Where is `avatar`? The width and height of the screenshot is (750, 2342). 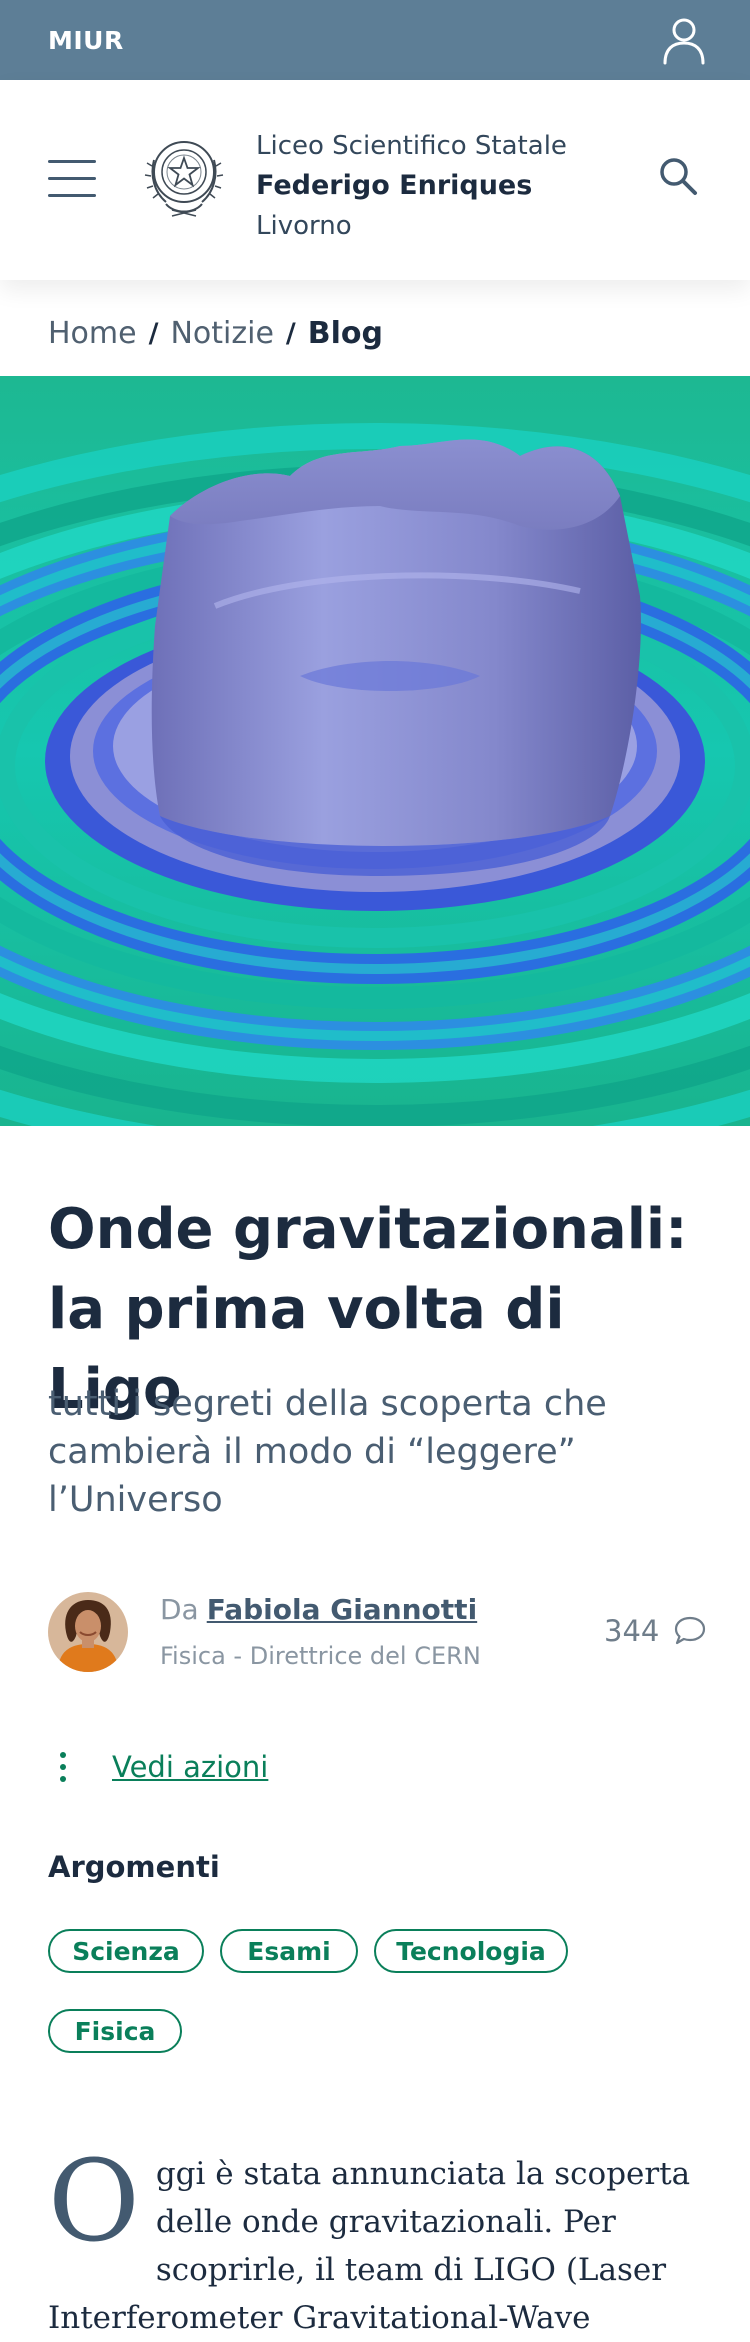
avatar is located at coordinates (88, 1632).